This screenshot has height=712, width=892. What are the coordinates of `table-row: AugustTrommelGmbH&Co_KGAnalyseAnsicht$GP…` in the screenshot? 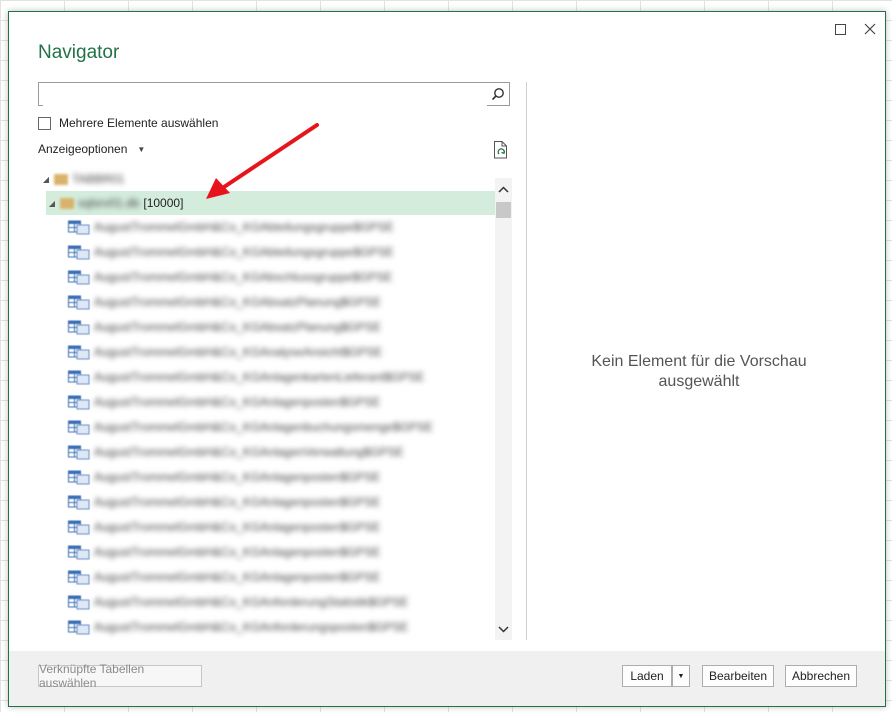 It's located at (225, 352).